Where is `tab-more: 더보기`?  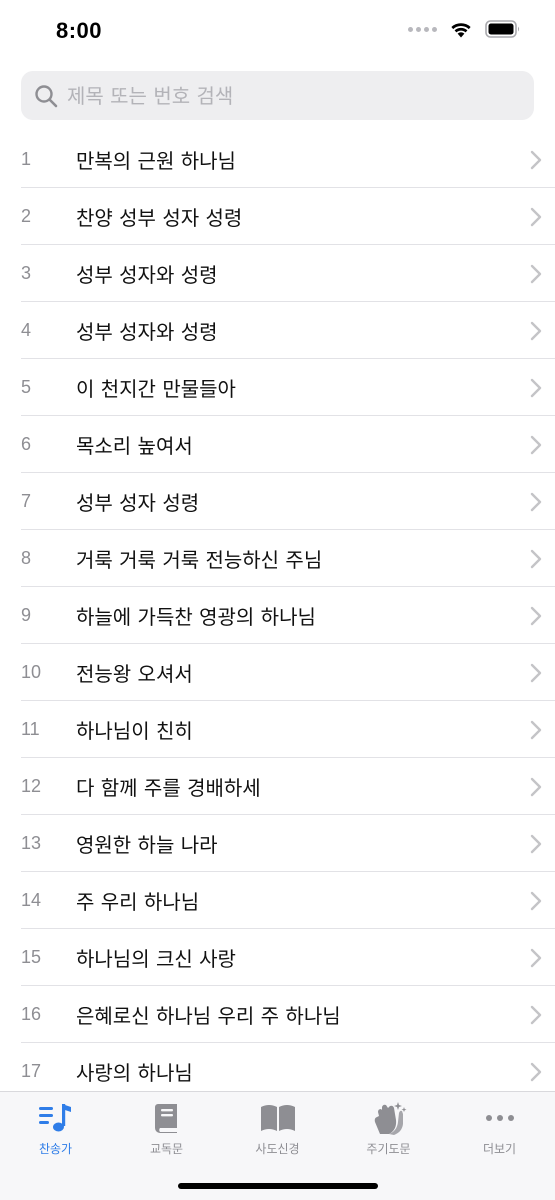
tab-more: 더보기 is located at coordinates (499, 1128).